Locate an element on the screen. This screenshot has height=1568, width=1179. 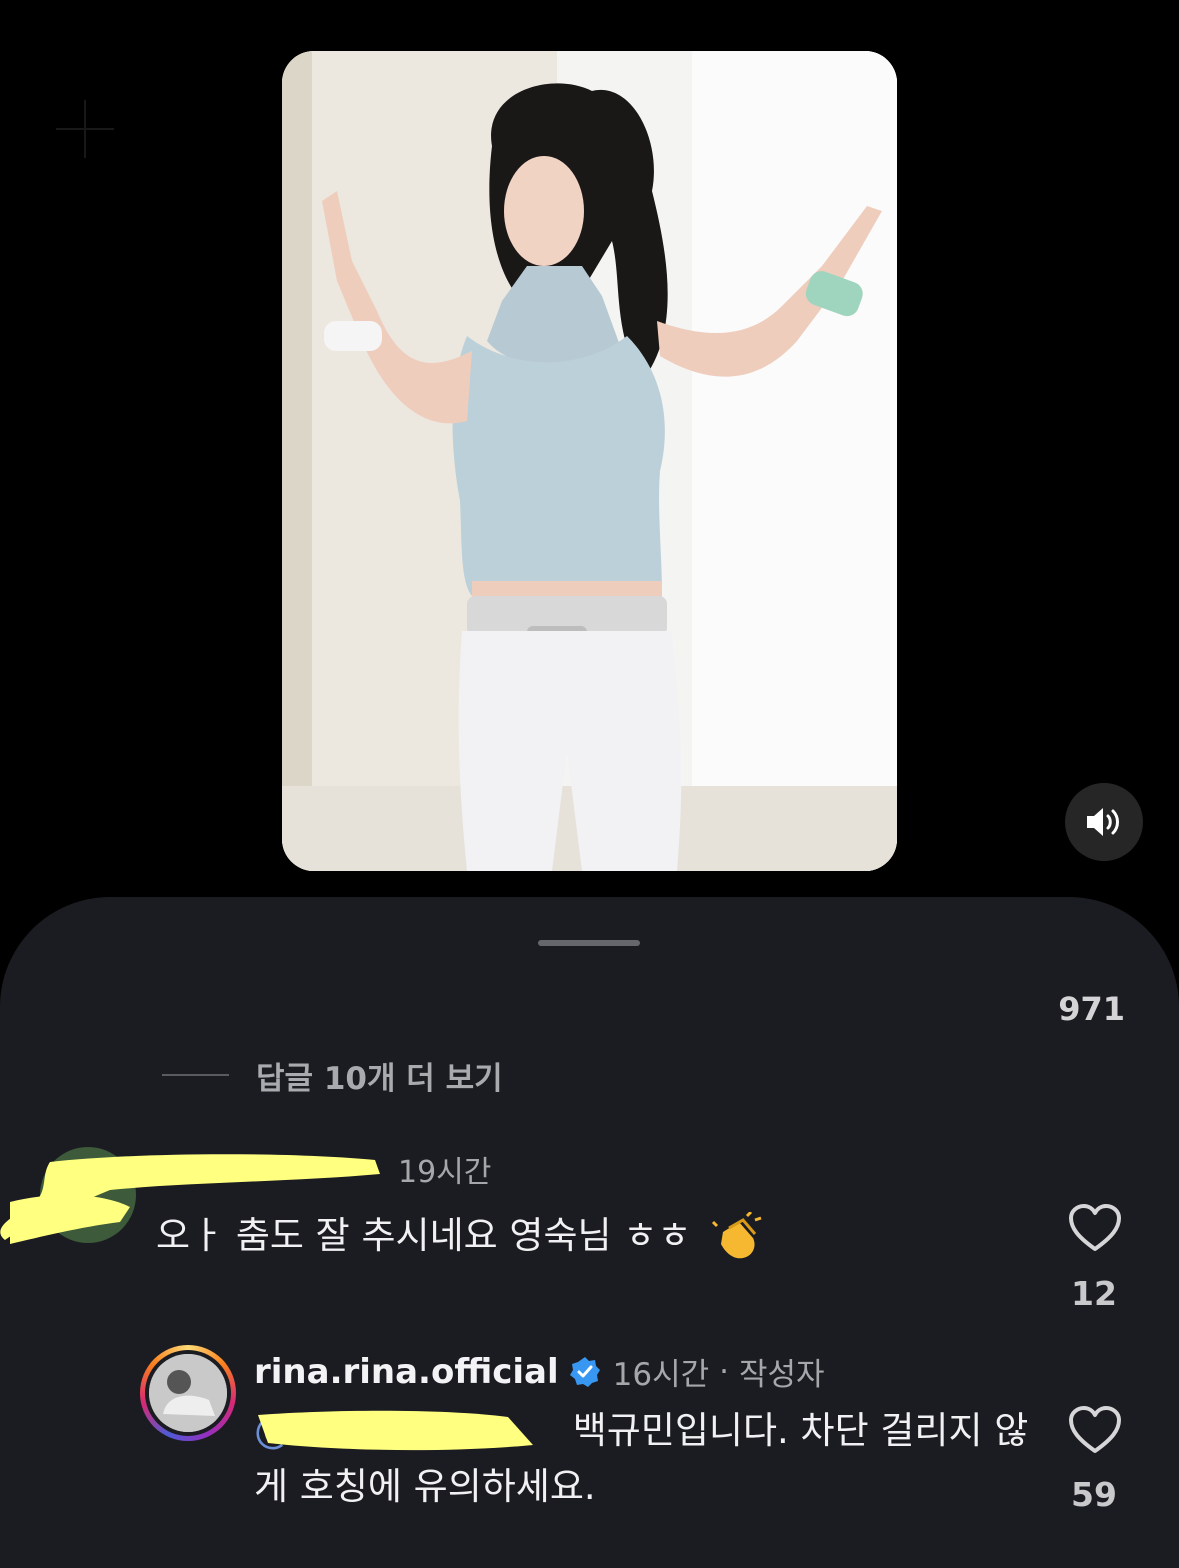
view-more-replies-label: 답글 10개 더 보기 is located at coordinates (379, 1078).